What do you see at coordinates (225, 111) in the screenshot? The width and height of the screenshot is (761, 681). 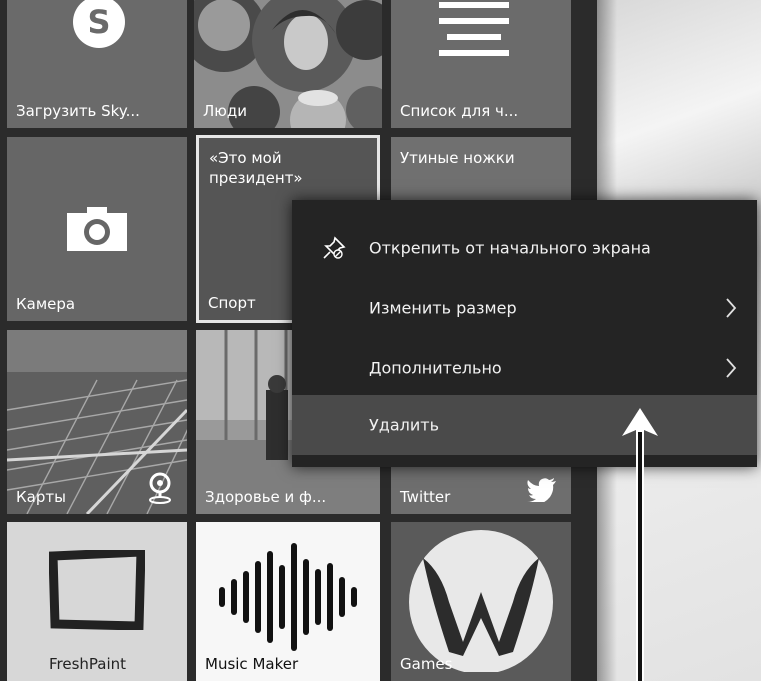 I see `tile-label: Люди` at bounding box center [225, 111].